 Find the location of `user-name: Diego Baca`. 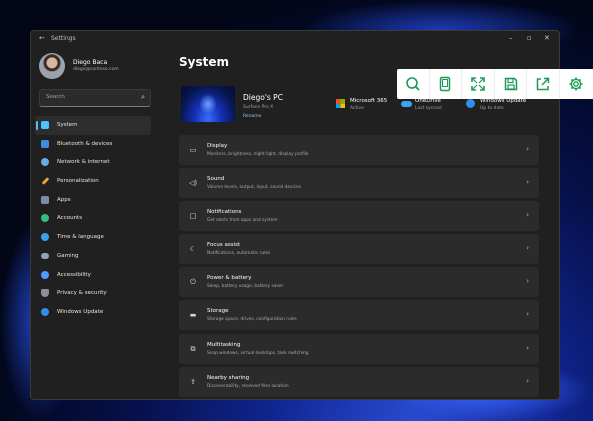

user-name: Diego Baca is located at coordinates (90, 62).